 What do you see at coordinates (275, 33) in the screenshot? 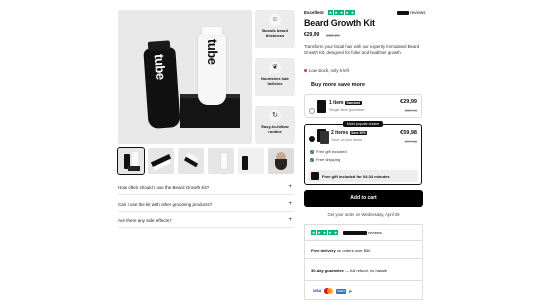
I see `feature-label: Boosts beard thickness` at bounding box center [275, 33].